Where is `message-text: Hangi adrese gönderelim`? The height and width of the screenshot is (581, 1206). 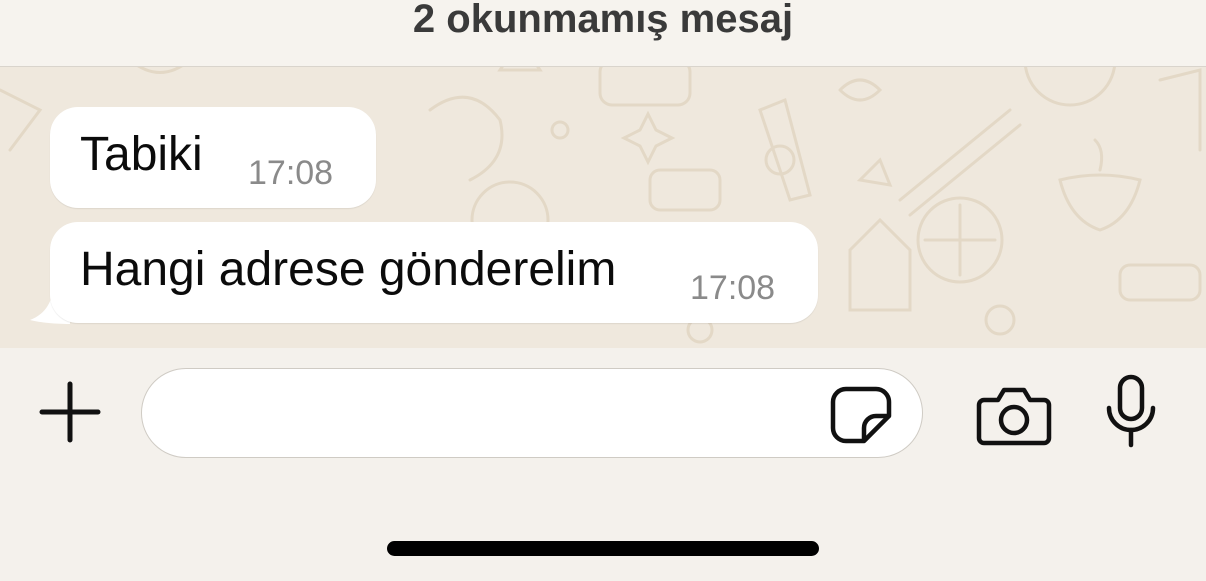
message-text: Hangi adrese gönderelim is located at coordinates (348, 269).